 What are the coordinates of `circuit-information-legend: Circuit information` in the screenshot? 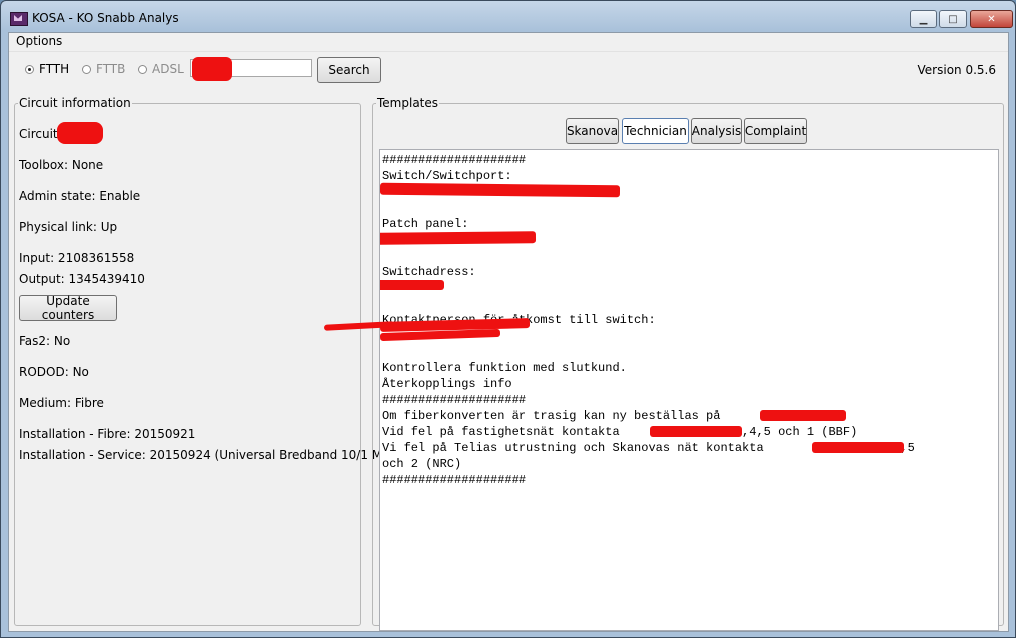 It's located at (75, 103).